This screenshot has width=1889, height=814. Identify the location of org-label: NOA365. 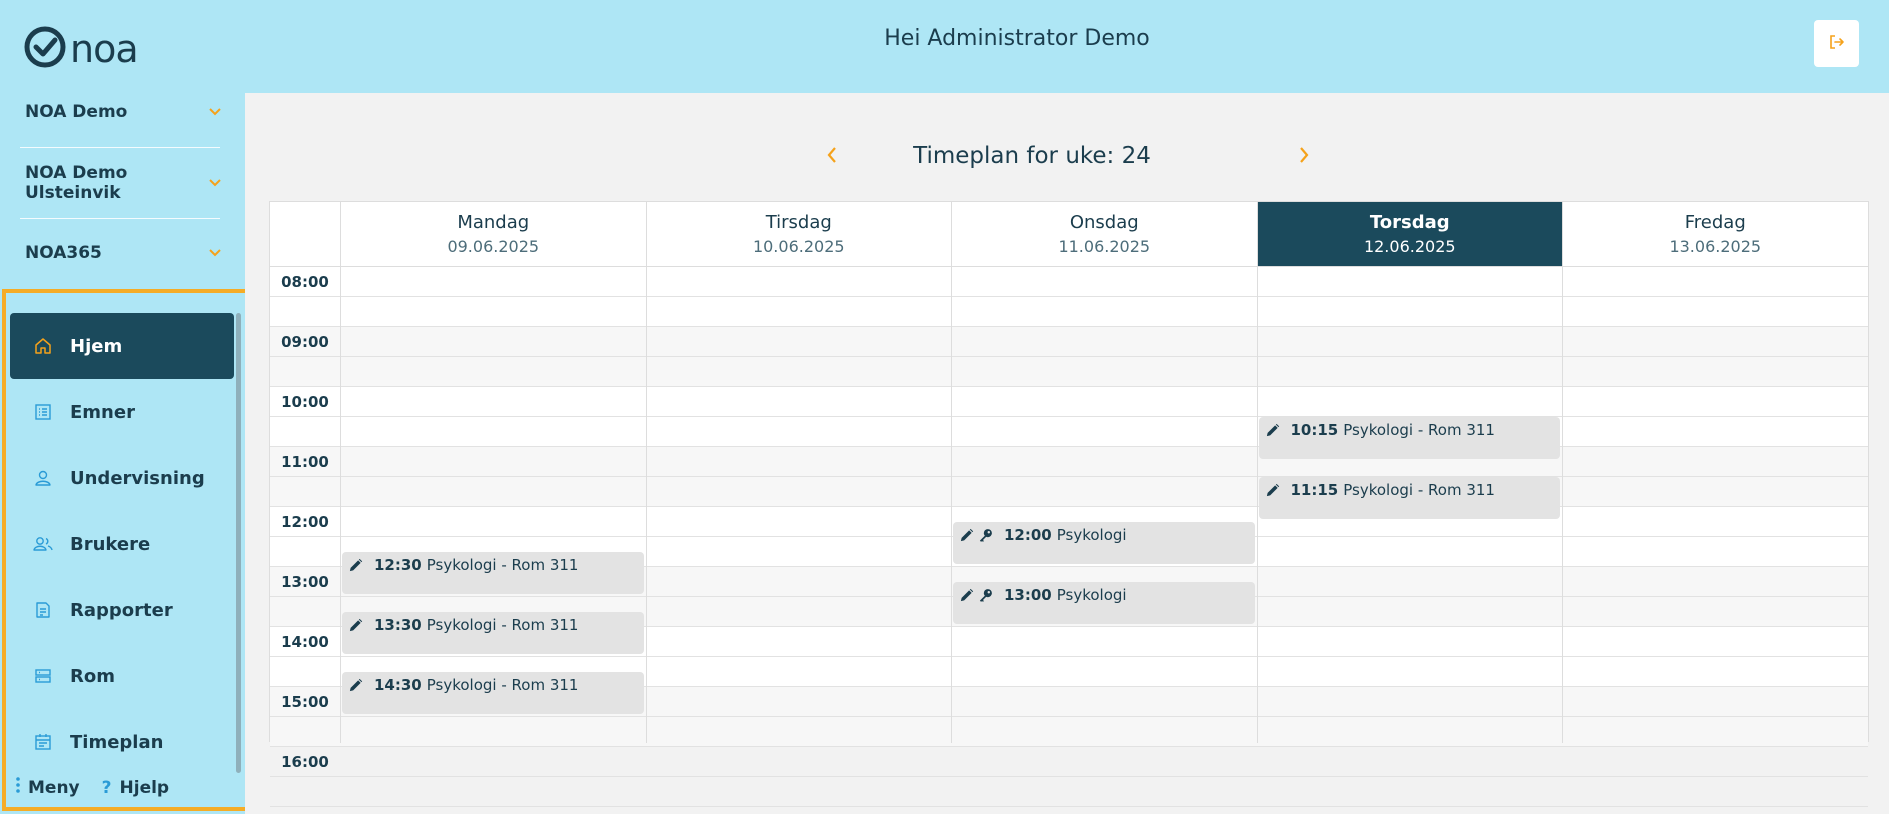
(63, 253).